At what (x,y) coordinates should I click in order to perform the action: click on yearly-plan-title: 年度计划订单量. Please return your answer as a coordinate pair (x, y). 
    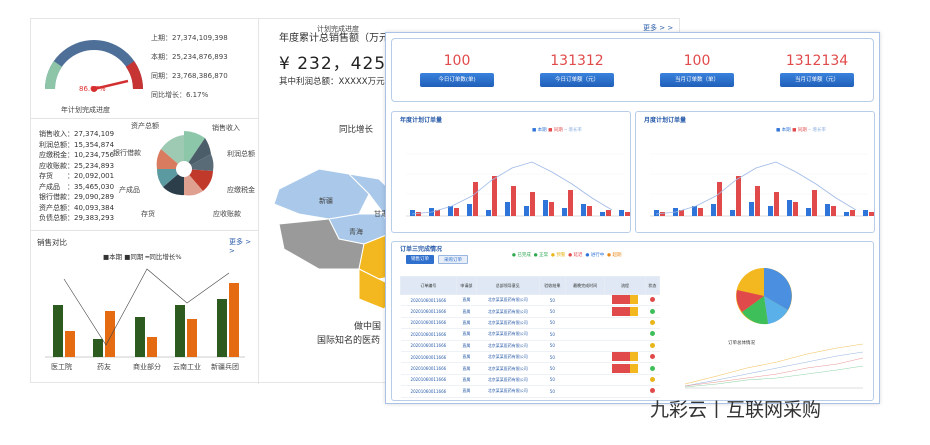
    Looking at the image, I should click on (421, 120).